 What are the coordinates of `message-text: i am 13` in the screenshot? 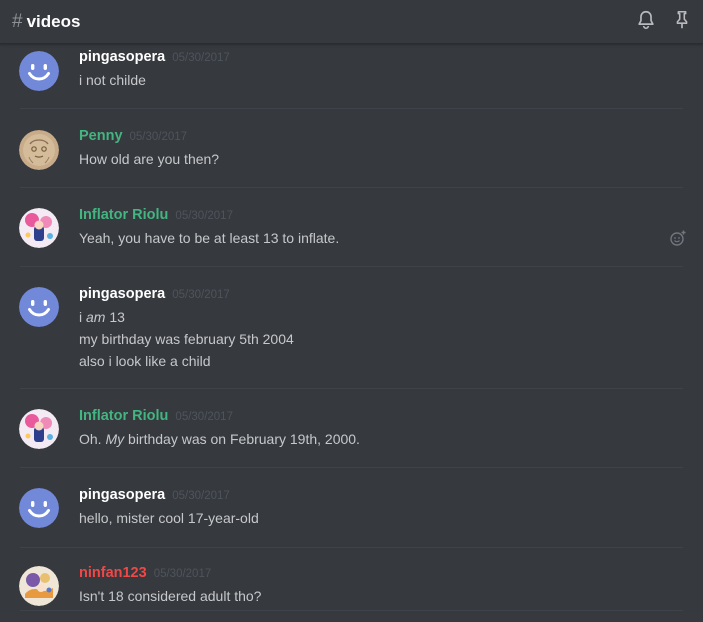 It's located at (102, 317).